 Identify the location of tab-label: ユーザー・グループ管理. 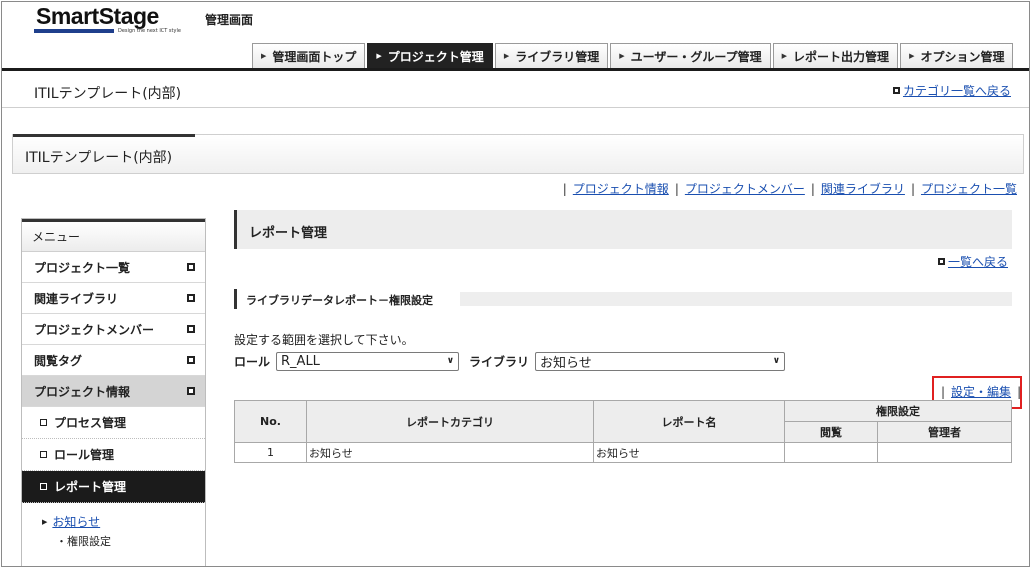
(696, 56).